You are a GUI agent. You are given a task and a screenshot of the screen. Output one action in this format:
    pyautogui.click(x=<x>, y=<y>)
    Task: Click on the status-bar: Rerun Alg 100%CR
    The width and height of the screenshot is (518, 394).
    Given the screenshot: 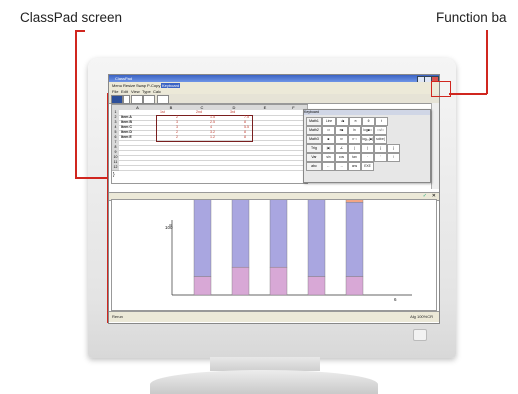 What is the action you would take?
    pyautogui.click(x=274, y=316)
    